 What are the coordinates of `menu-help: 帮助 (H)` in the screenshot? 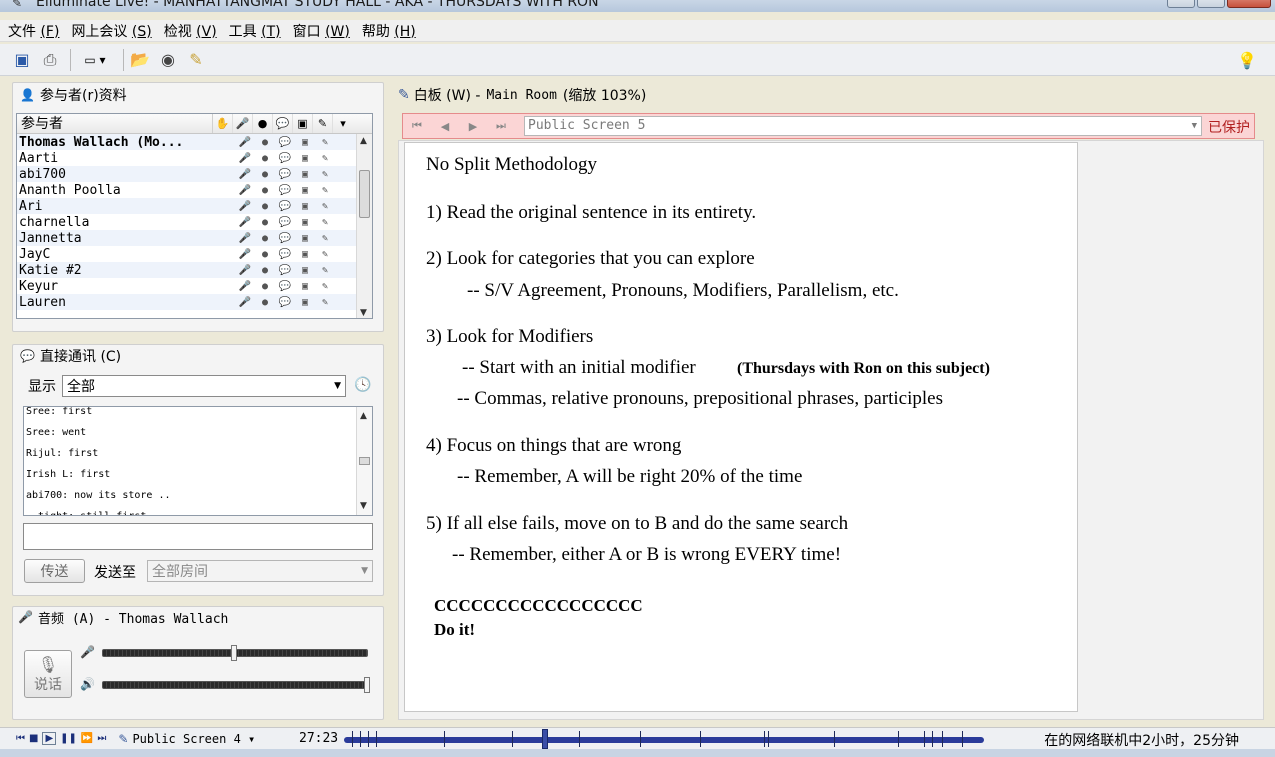 It's located at (389, 31).